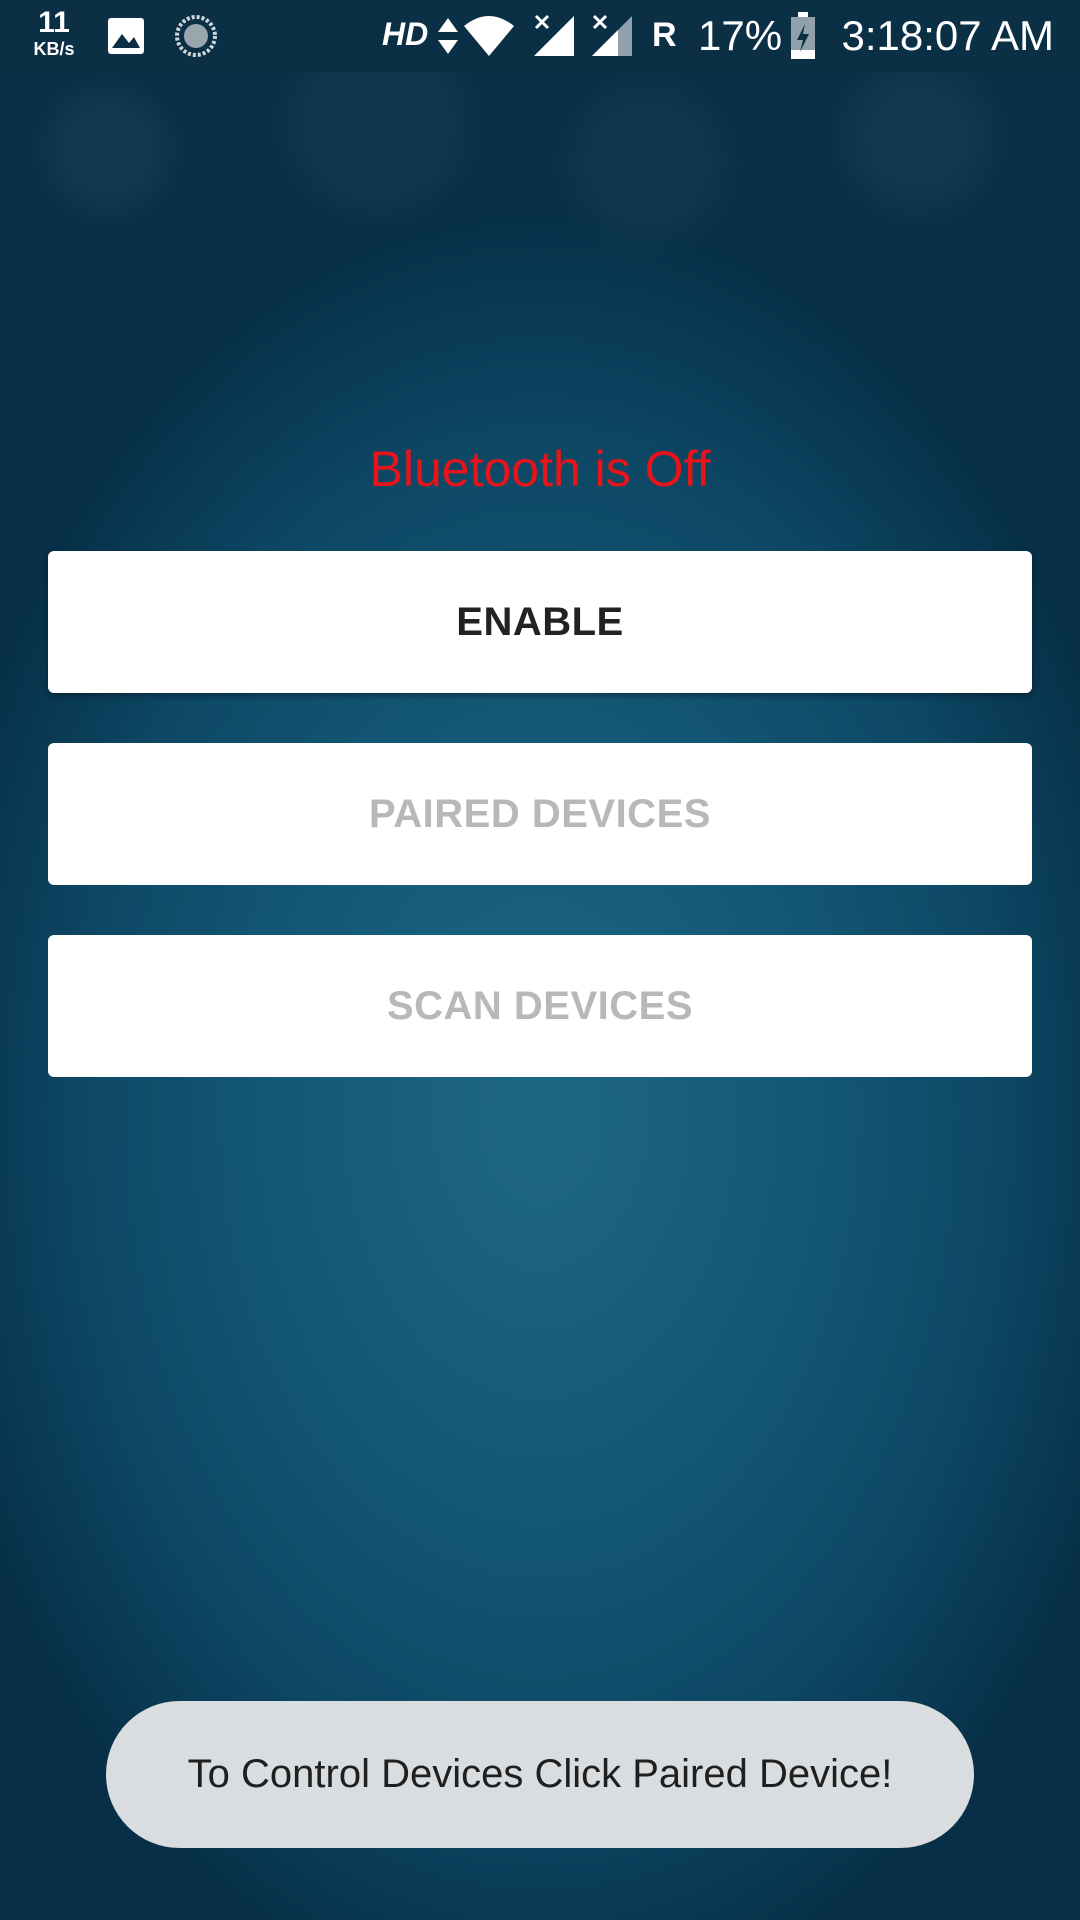 This screenshot has height=1920, width=1080. What do you see at coordinates (196, 36) in the screenshot?
I see `sync-icon` at bounding box center [196, 36].